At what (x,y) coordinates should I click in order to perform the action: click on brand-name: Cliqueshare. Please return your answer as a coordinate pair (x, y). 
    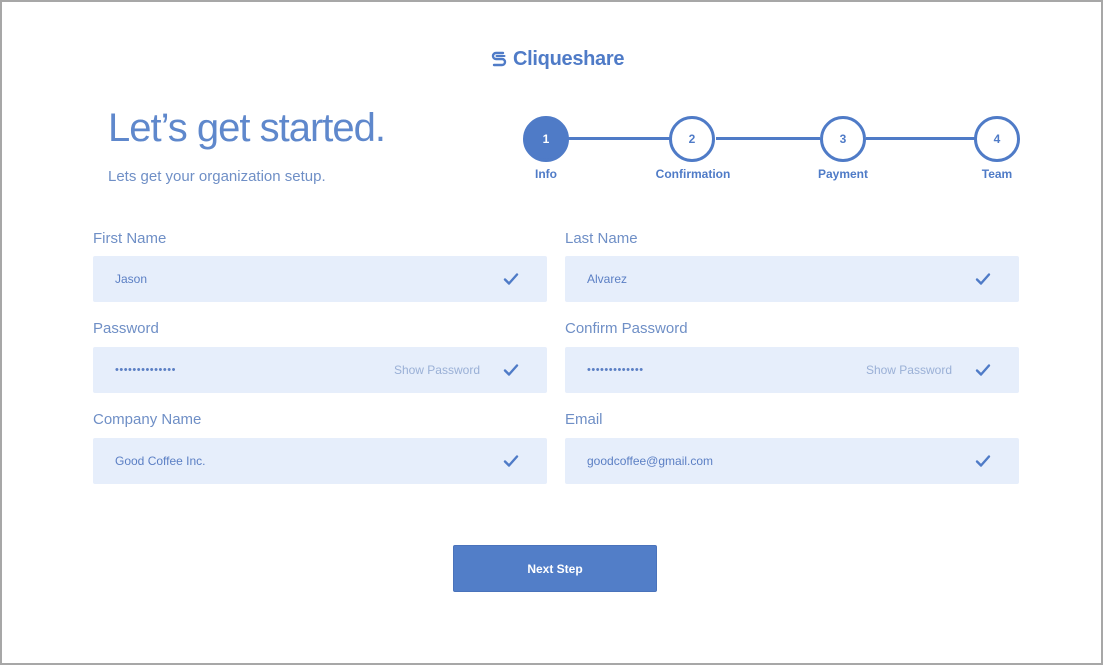
    Looking at the image, I should click on (569, 58).